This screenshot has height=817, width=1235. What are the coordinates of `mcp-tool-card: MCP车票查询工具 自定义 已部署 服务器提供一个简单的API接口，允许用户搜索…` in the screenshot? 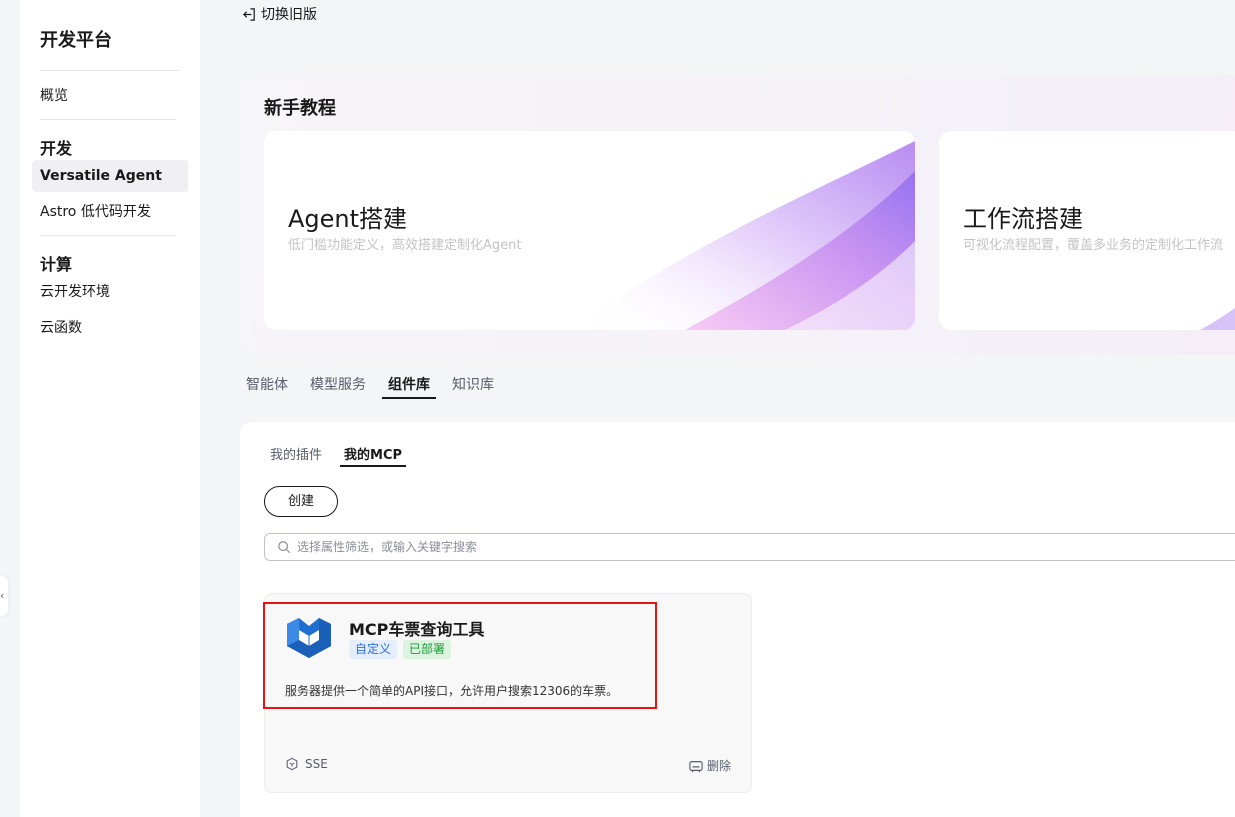 It's located at (507, 693).